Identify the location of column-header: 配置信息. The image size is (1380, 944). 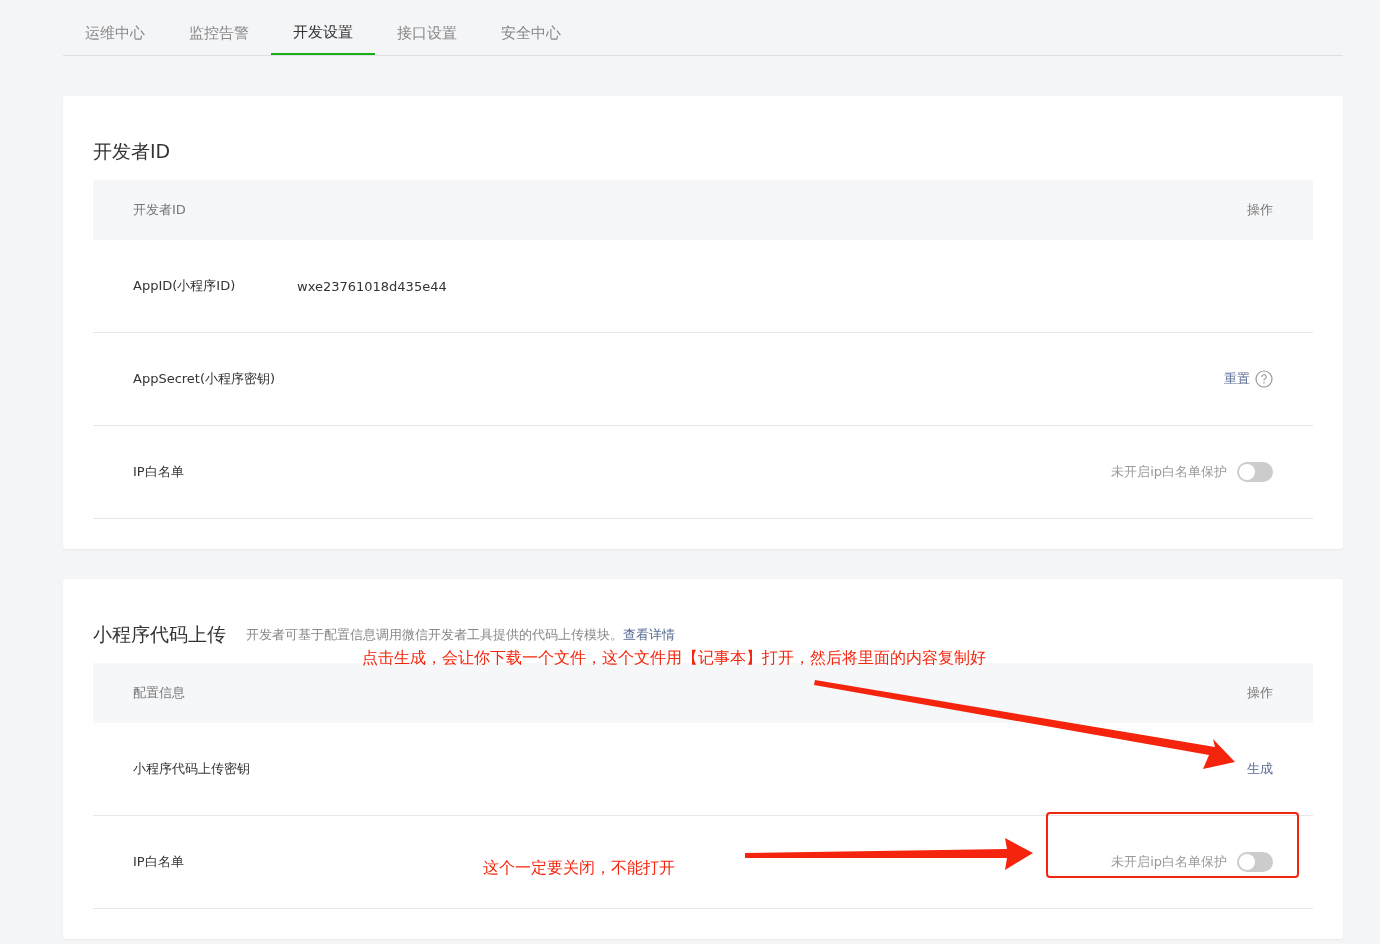
(159, 693).